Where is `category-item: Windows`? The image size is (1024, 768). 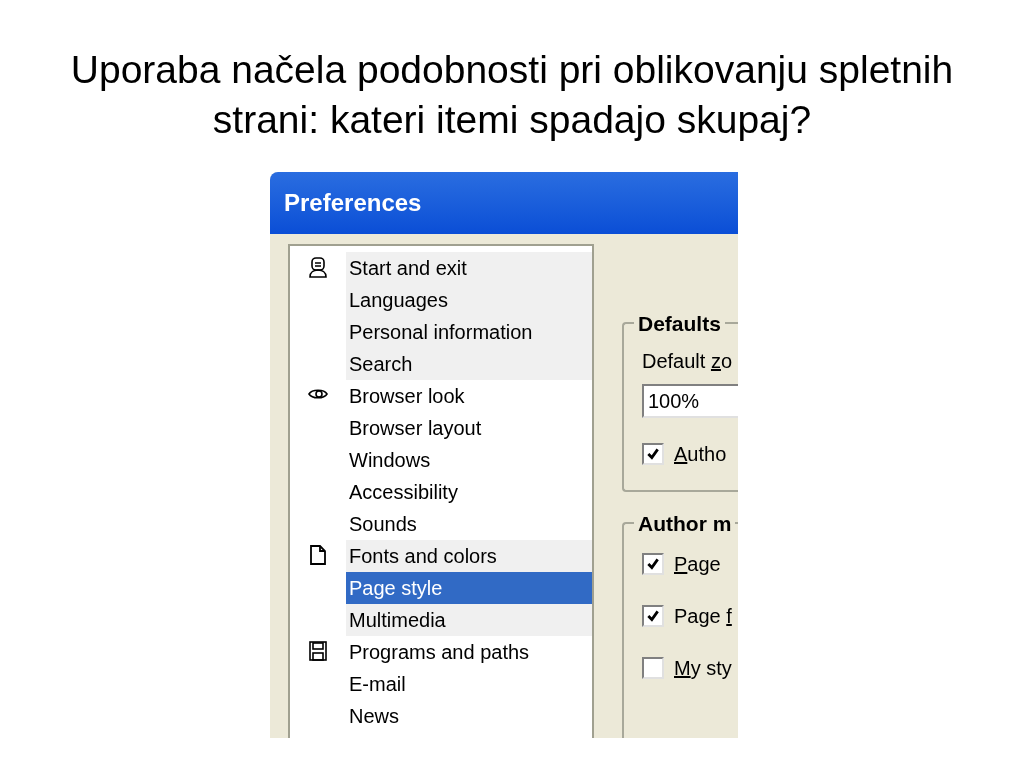
category-item: Windows is located at coordinates (469, 460).